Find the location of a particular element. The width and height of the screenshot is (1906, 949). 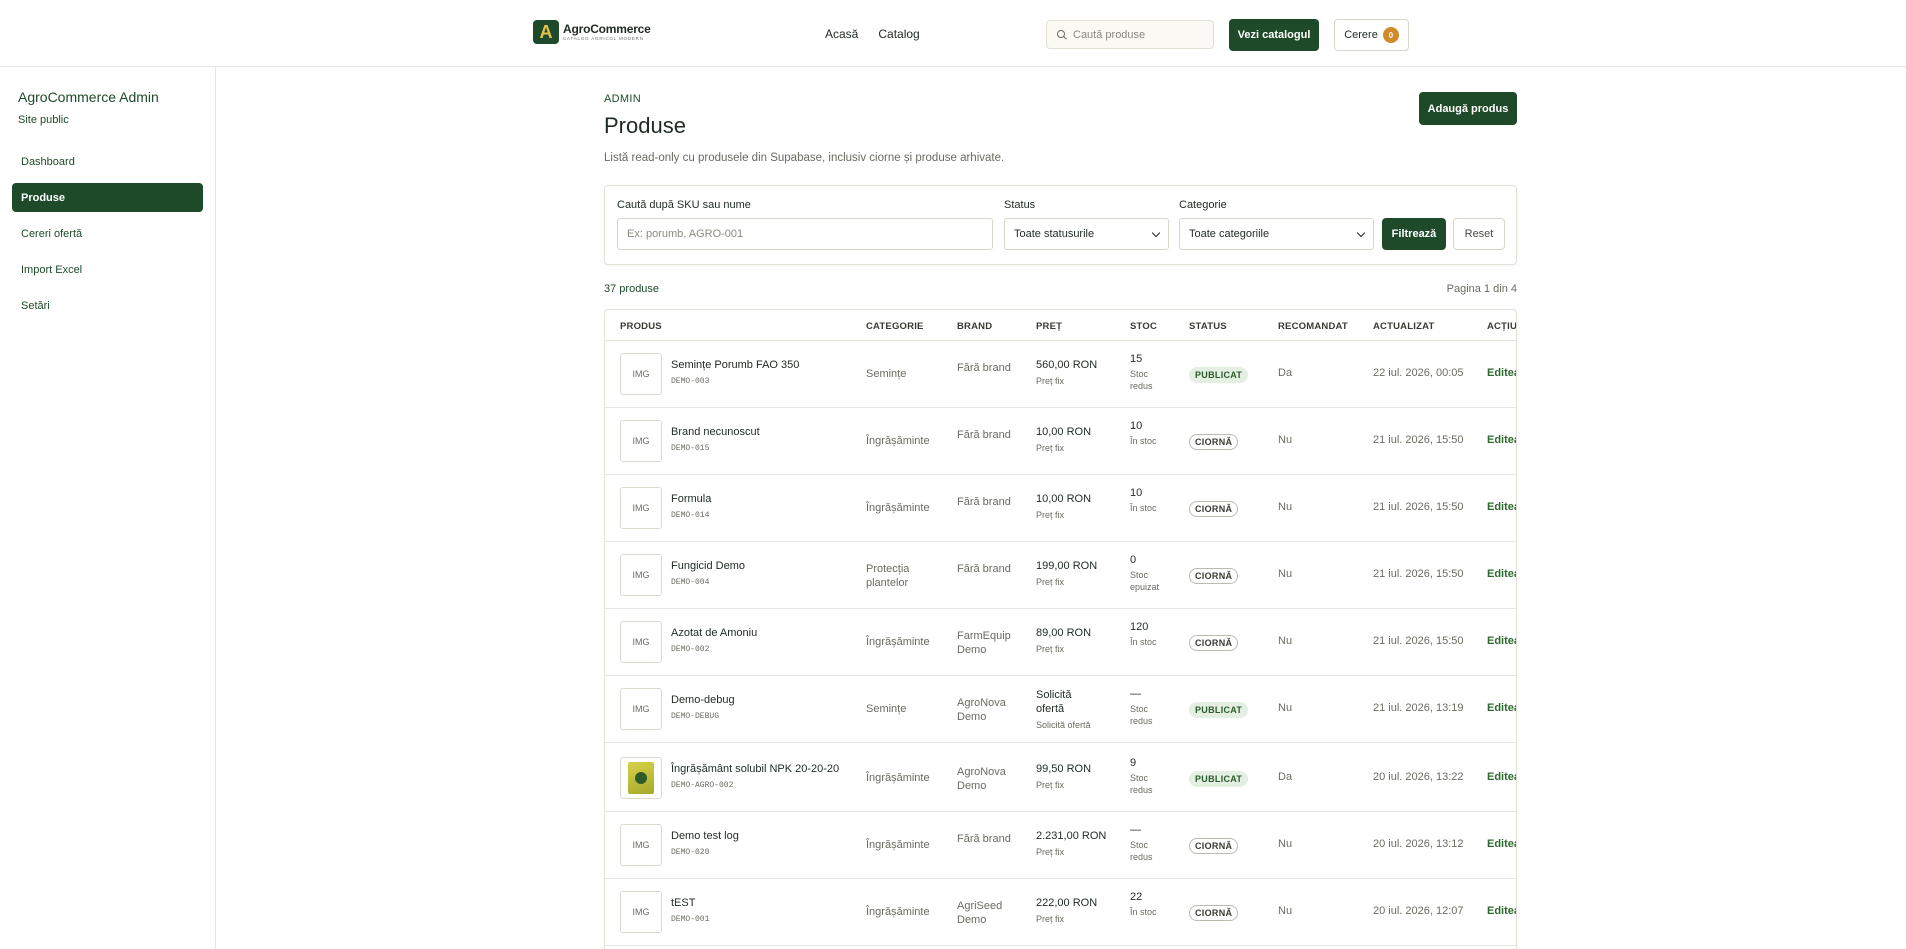

sidebar-item-produse: Produse is located at coordinates (107, 197).